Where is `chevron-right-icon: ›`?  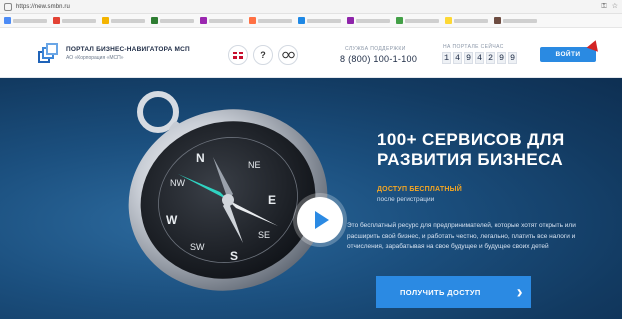
chevron-right-icon: › is located at coordinates (519, 292).